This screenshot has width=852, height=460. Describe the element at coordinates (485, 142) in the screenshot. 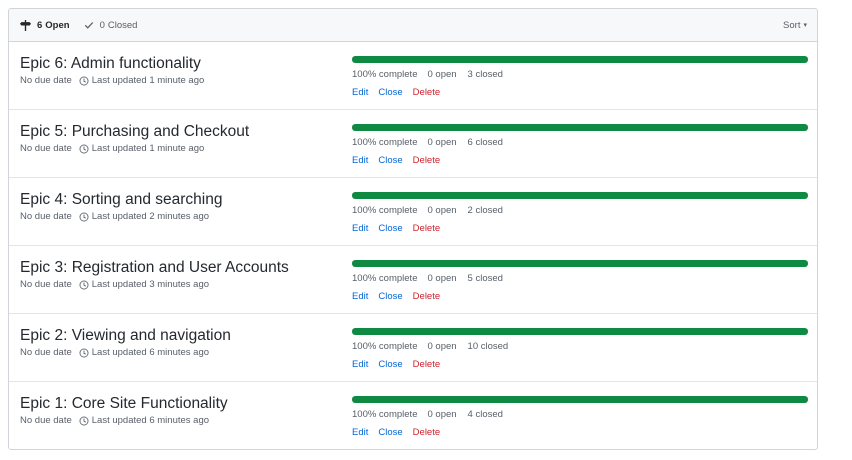

I see `closed-issues-count: 6 closed` at that location.